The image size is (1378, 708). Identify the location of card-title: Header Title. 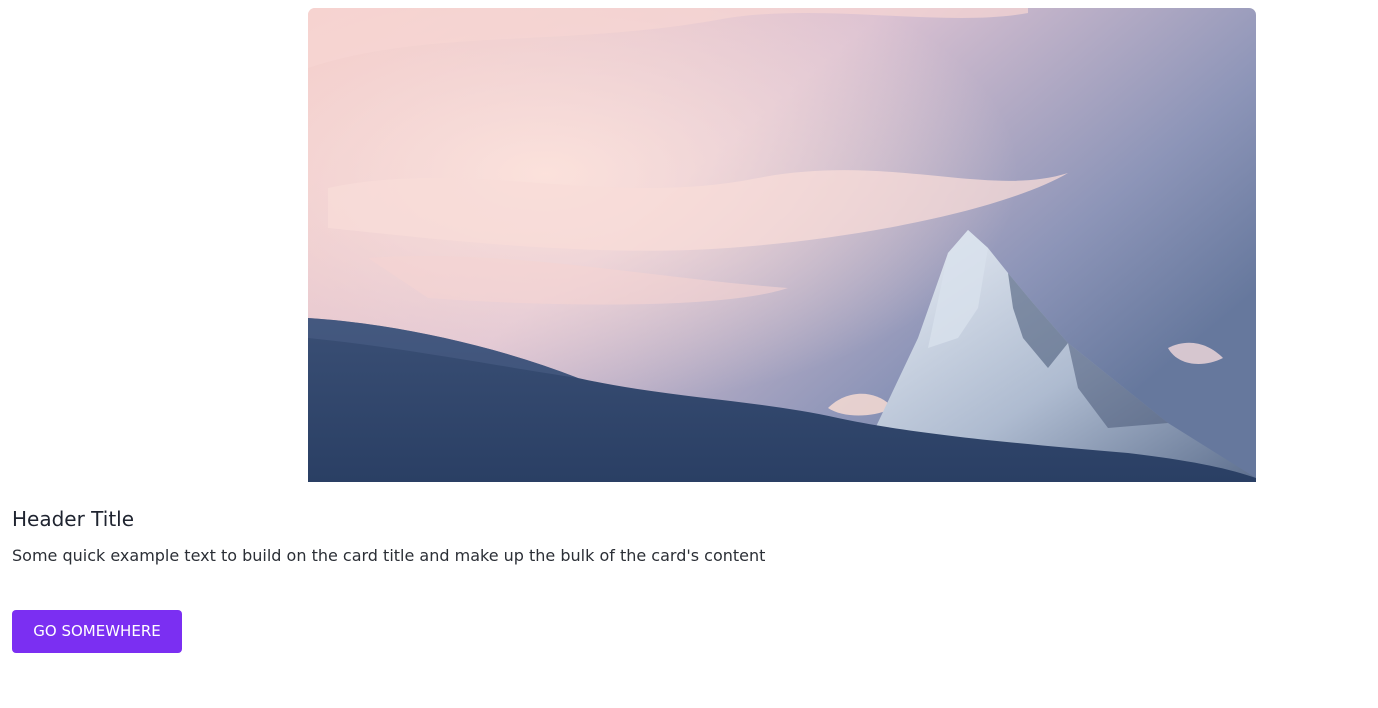
(73, 519).